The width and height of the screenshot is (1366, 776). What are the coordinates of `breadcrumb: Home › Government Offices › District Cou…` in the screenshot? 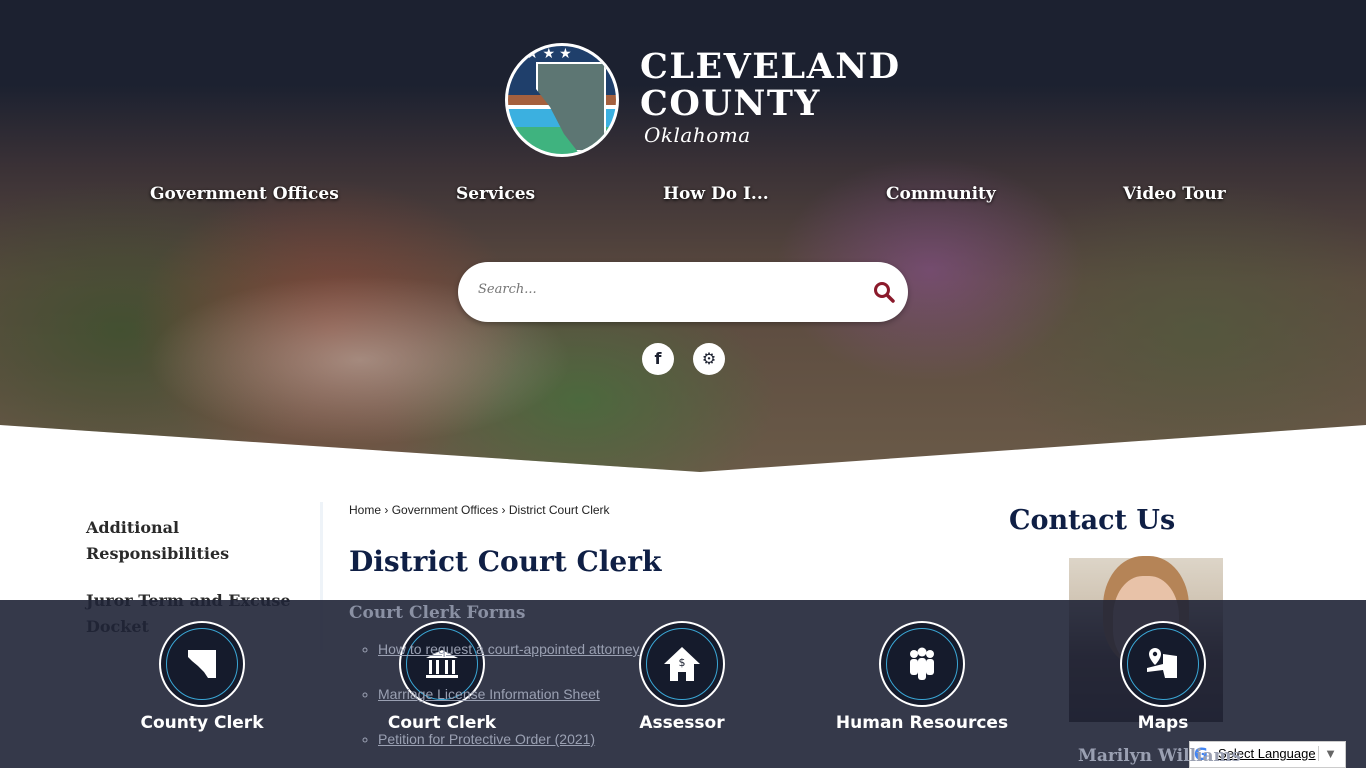 It's located at (479, 510).